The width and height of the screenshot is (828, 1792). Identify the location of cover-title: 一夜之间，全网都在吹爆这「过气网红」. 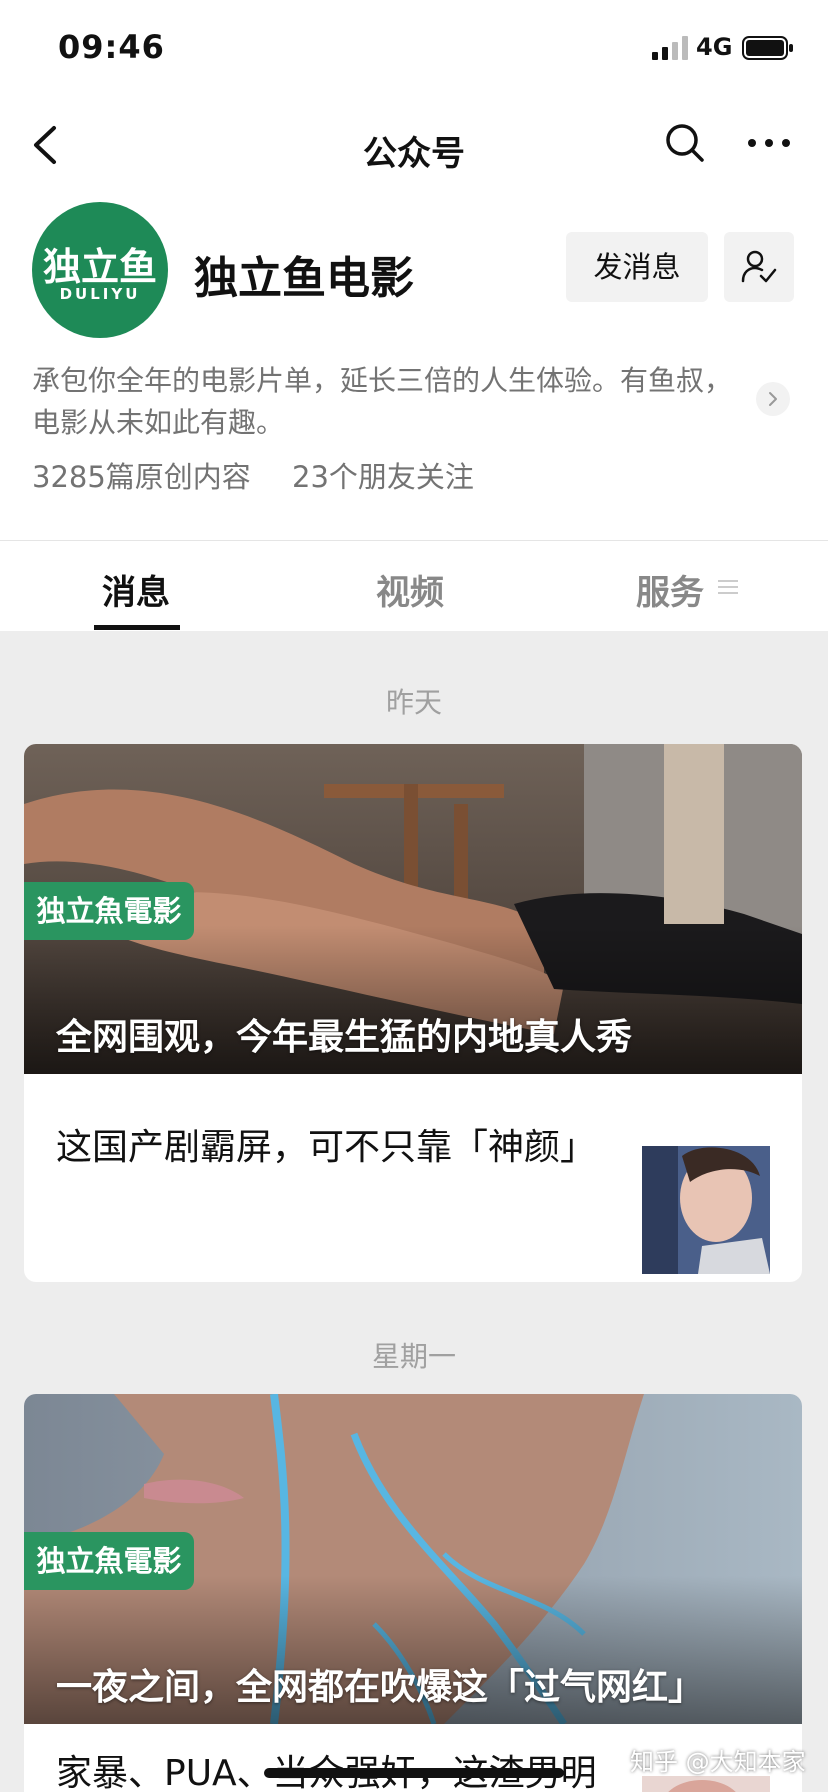
(380, 1687).